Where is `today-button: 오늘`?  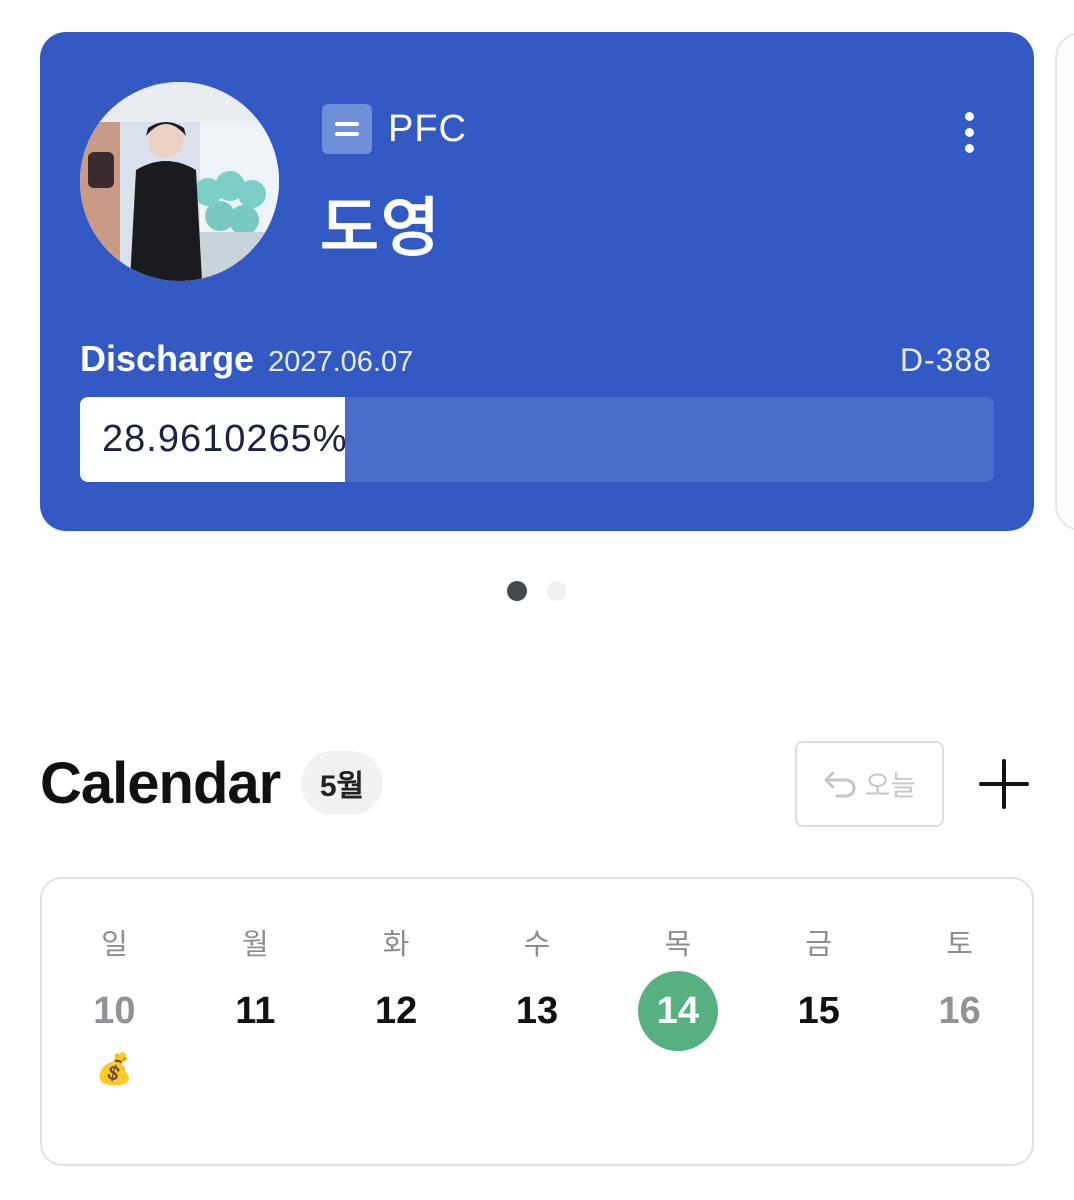
today-button: 오늘 is located at coordinates (869, 784).